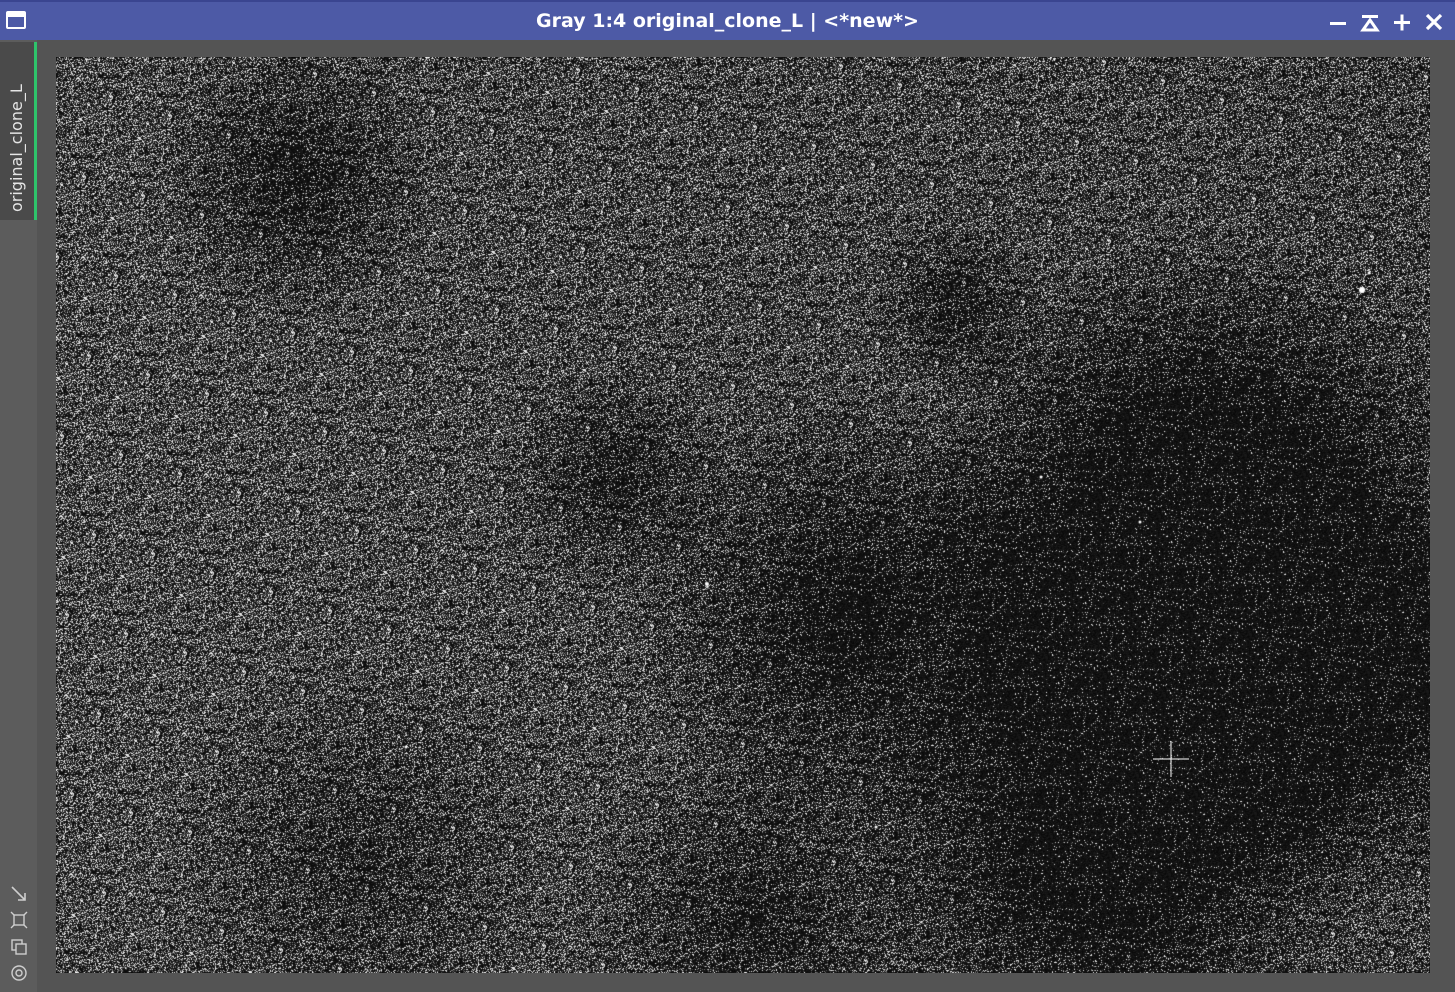 The image size is (1455, 992). What do you see at coordinates (19, 894) in the screenshot?
I see `resize-icon` at bounding box center [19, 894].